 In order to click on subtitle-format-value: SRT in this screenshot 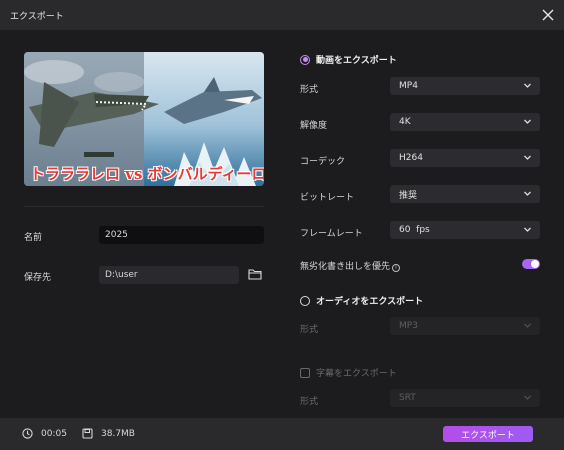, I will do `click(407, 398)`.